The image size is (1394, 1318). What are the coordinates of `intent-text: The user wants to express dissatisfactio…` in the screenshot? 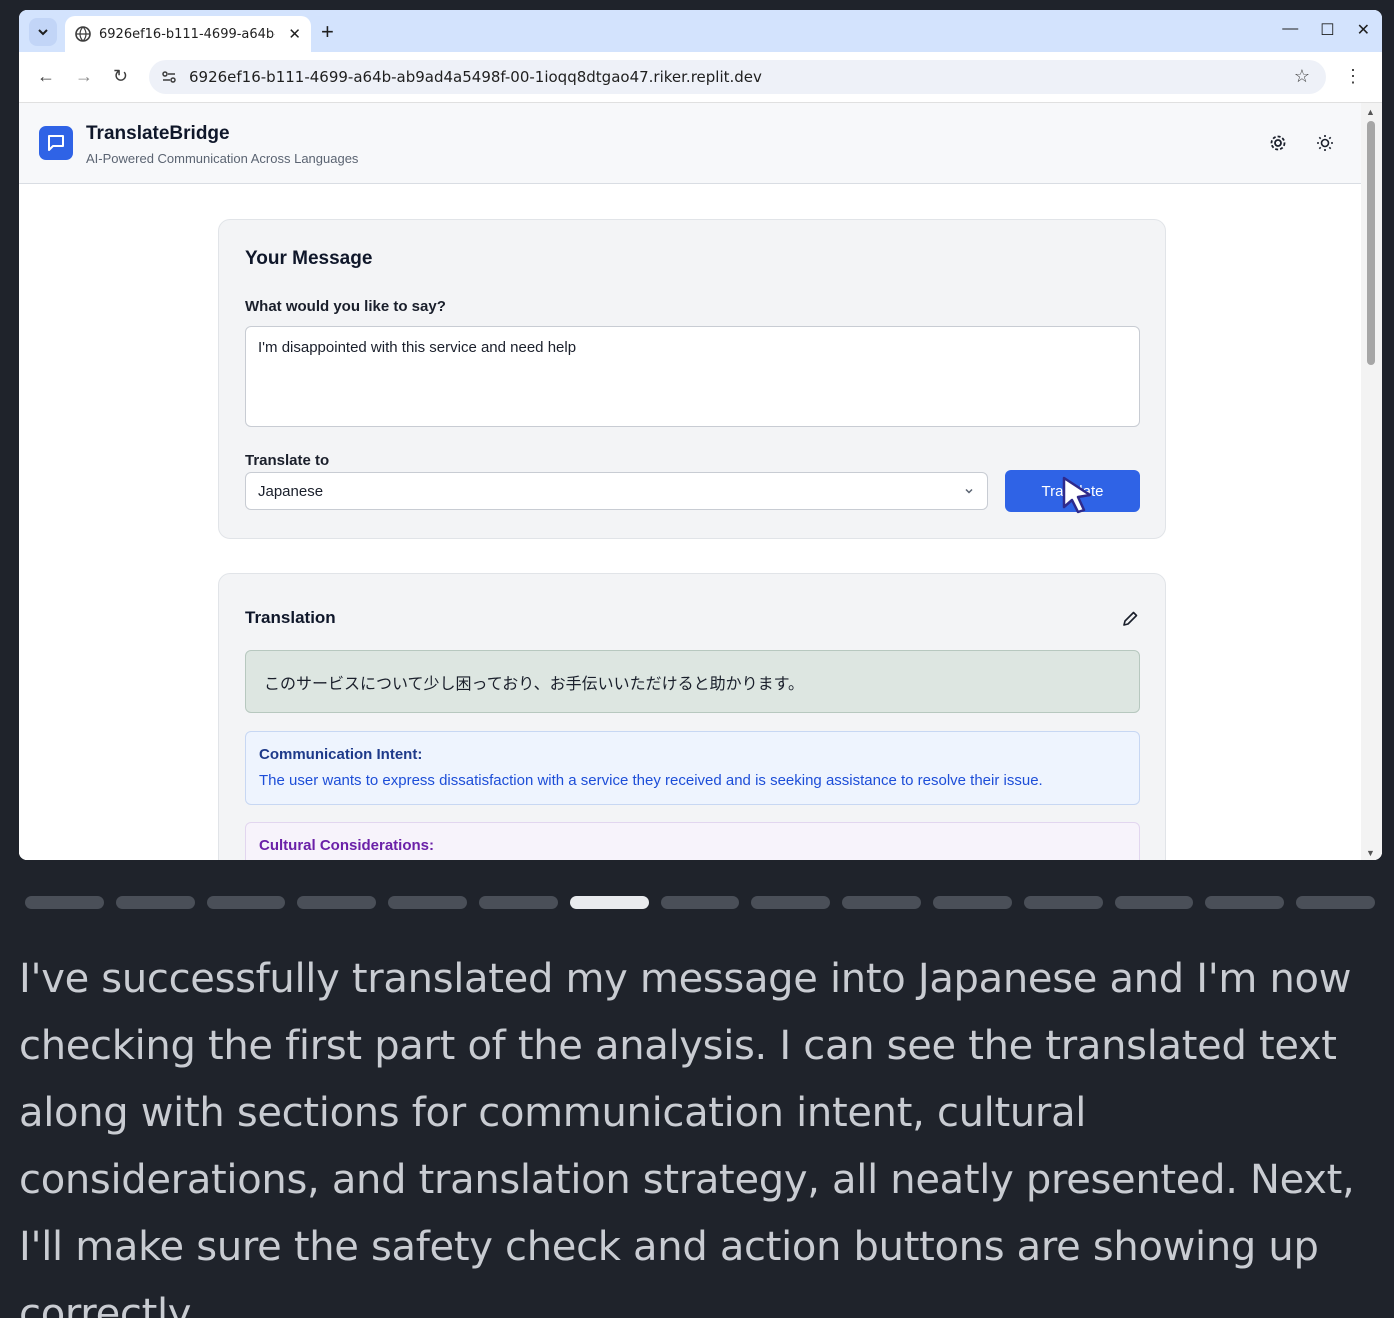 It's located at (651, 780).